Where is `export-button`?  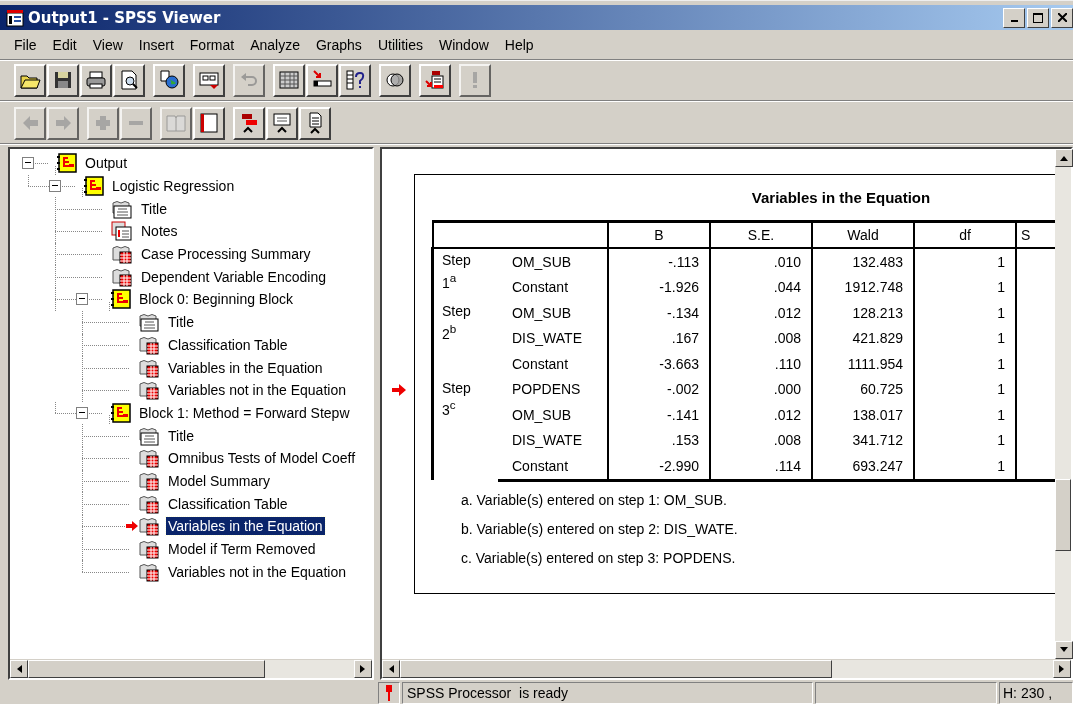
export-button is located at coordinates (169, 80).